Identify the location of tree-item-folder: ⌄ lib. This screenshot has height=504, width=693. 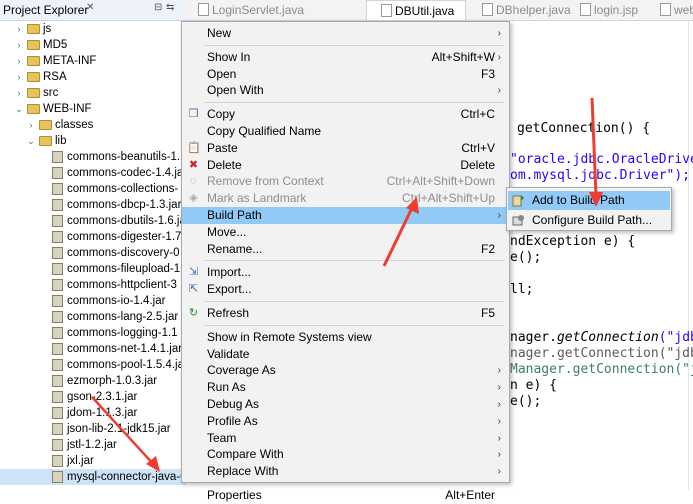
(93, 141).